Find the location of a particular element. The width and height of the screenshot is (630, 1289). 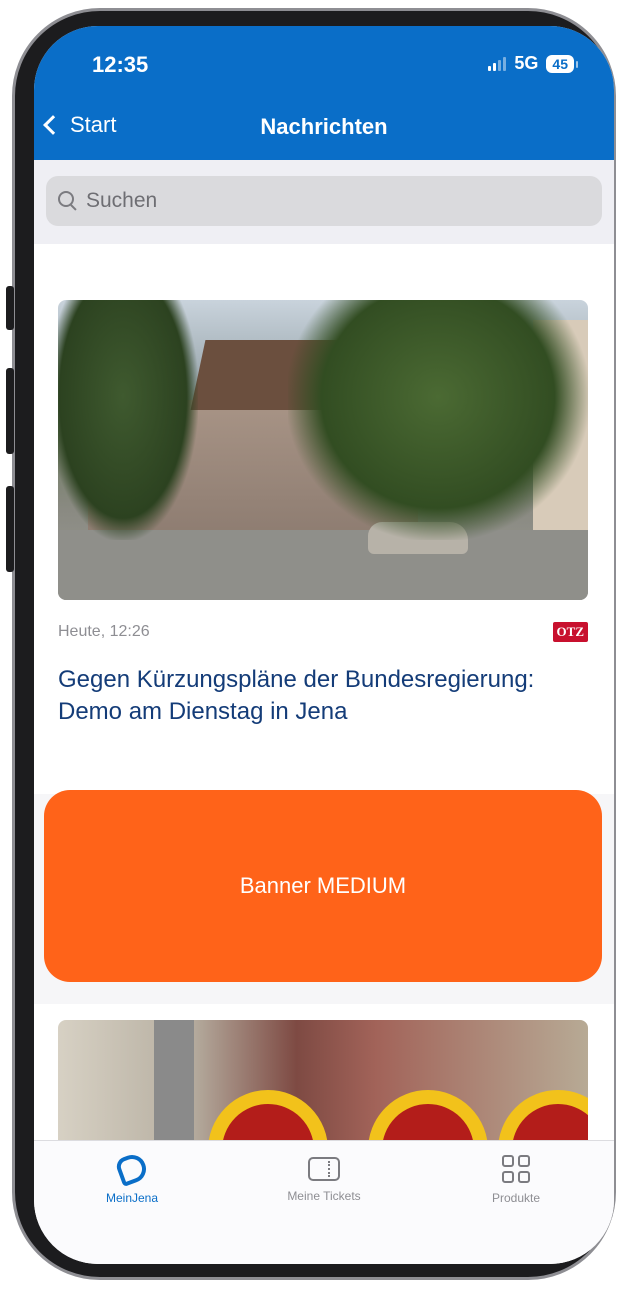

battery-icon: 45 is located at coordinates (562, 63).